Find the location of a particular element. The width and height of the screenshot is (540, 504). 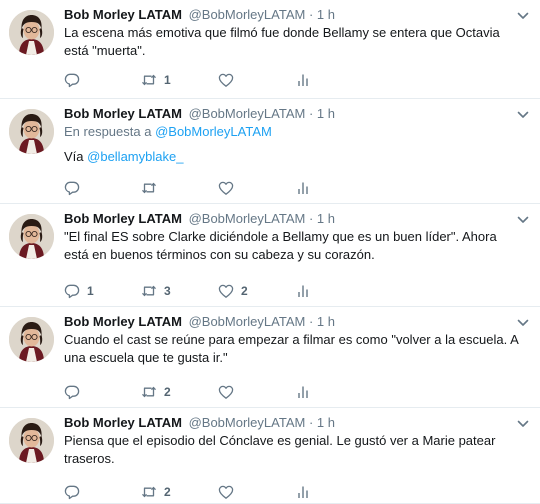

tweet-actions: 1 is located at coordinates (218, 80).